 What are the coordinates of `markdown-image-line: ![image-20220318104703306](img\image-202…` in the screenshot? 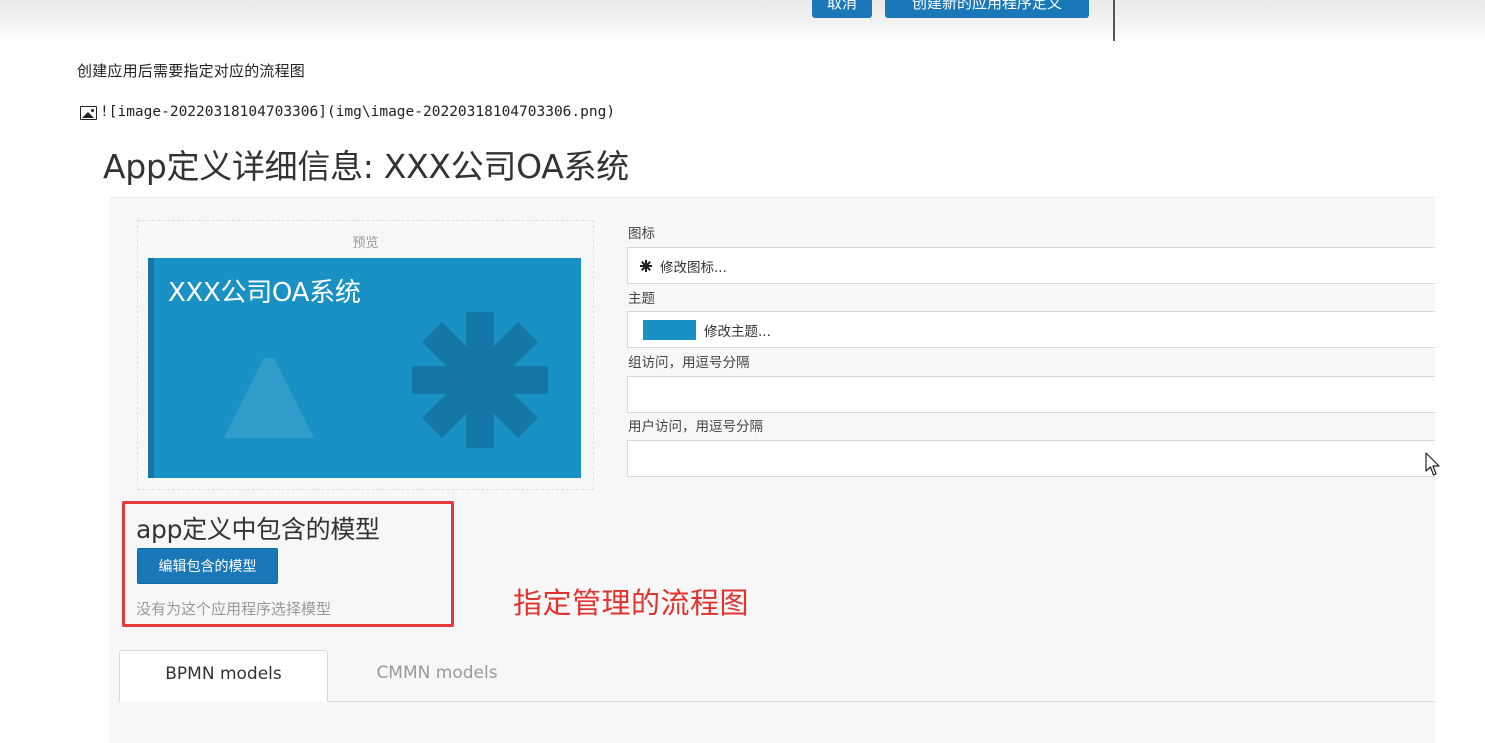 It's located at (347, 111).